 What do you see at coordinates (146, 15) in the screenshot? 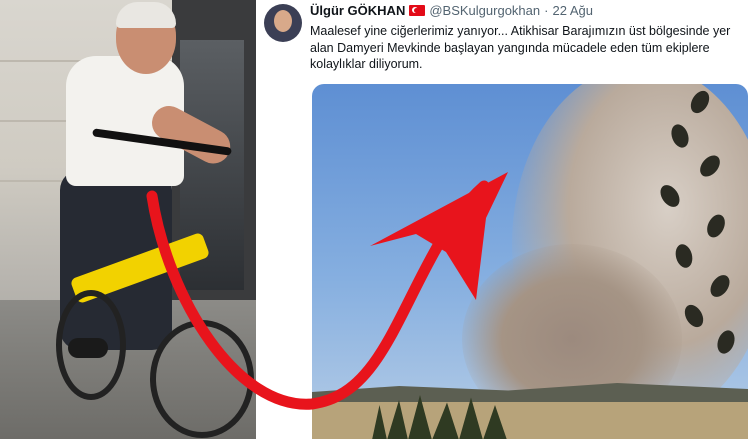
I see `man-hair` at bounding box center [146, 15].